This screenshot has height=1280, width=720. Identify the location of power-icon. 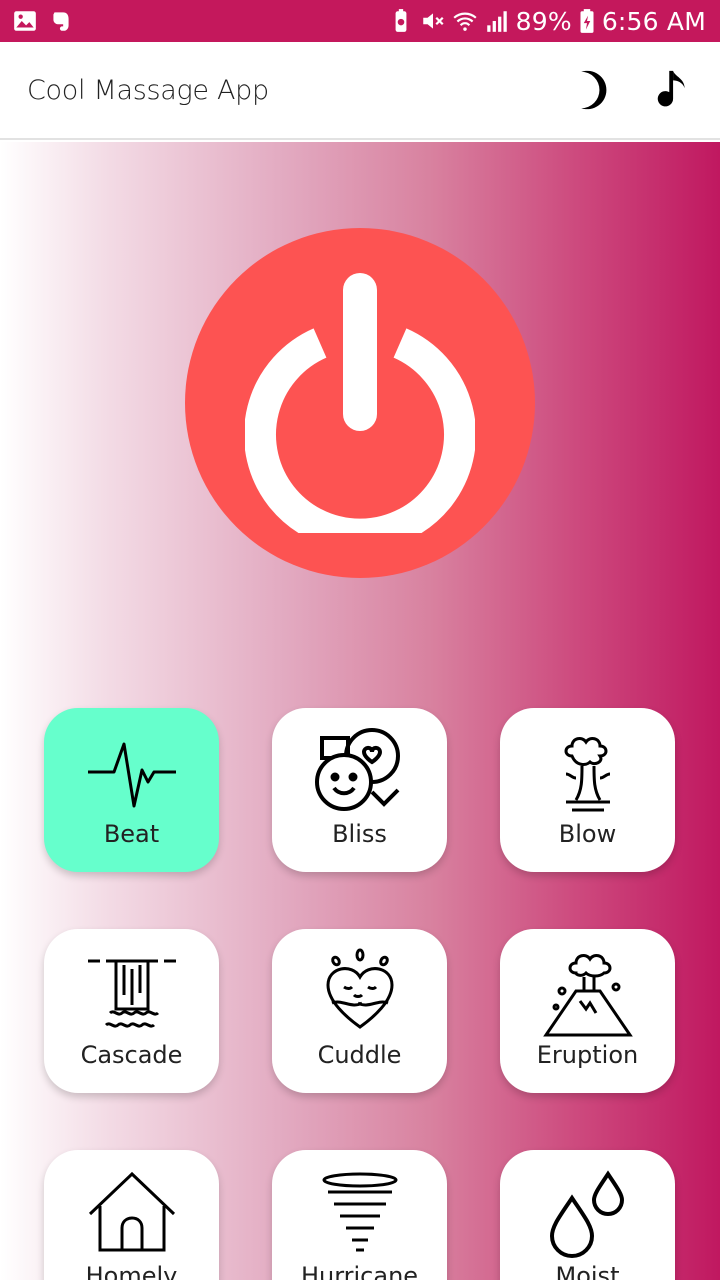
(360, 403).